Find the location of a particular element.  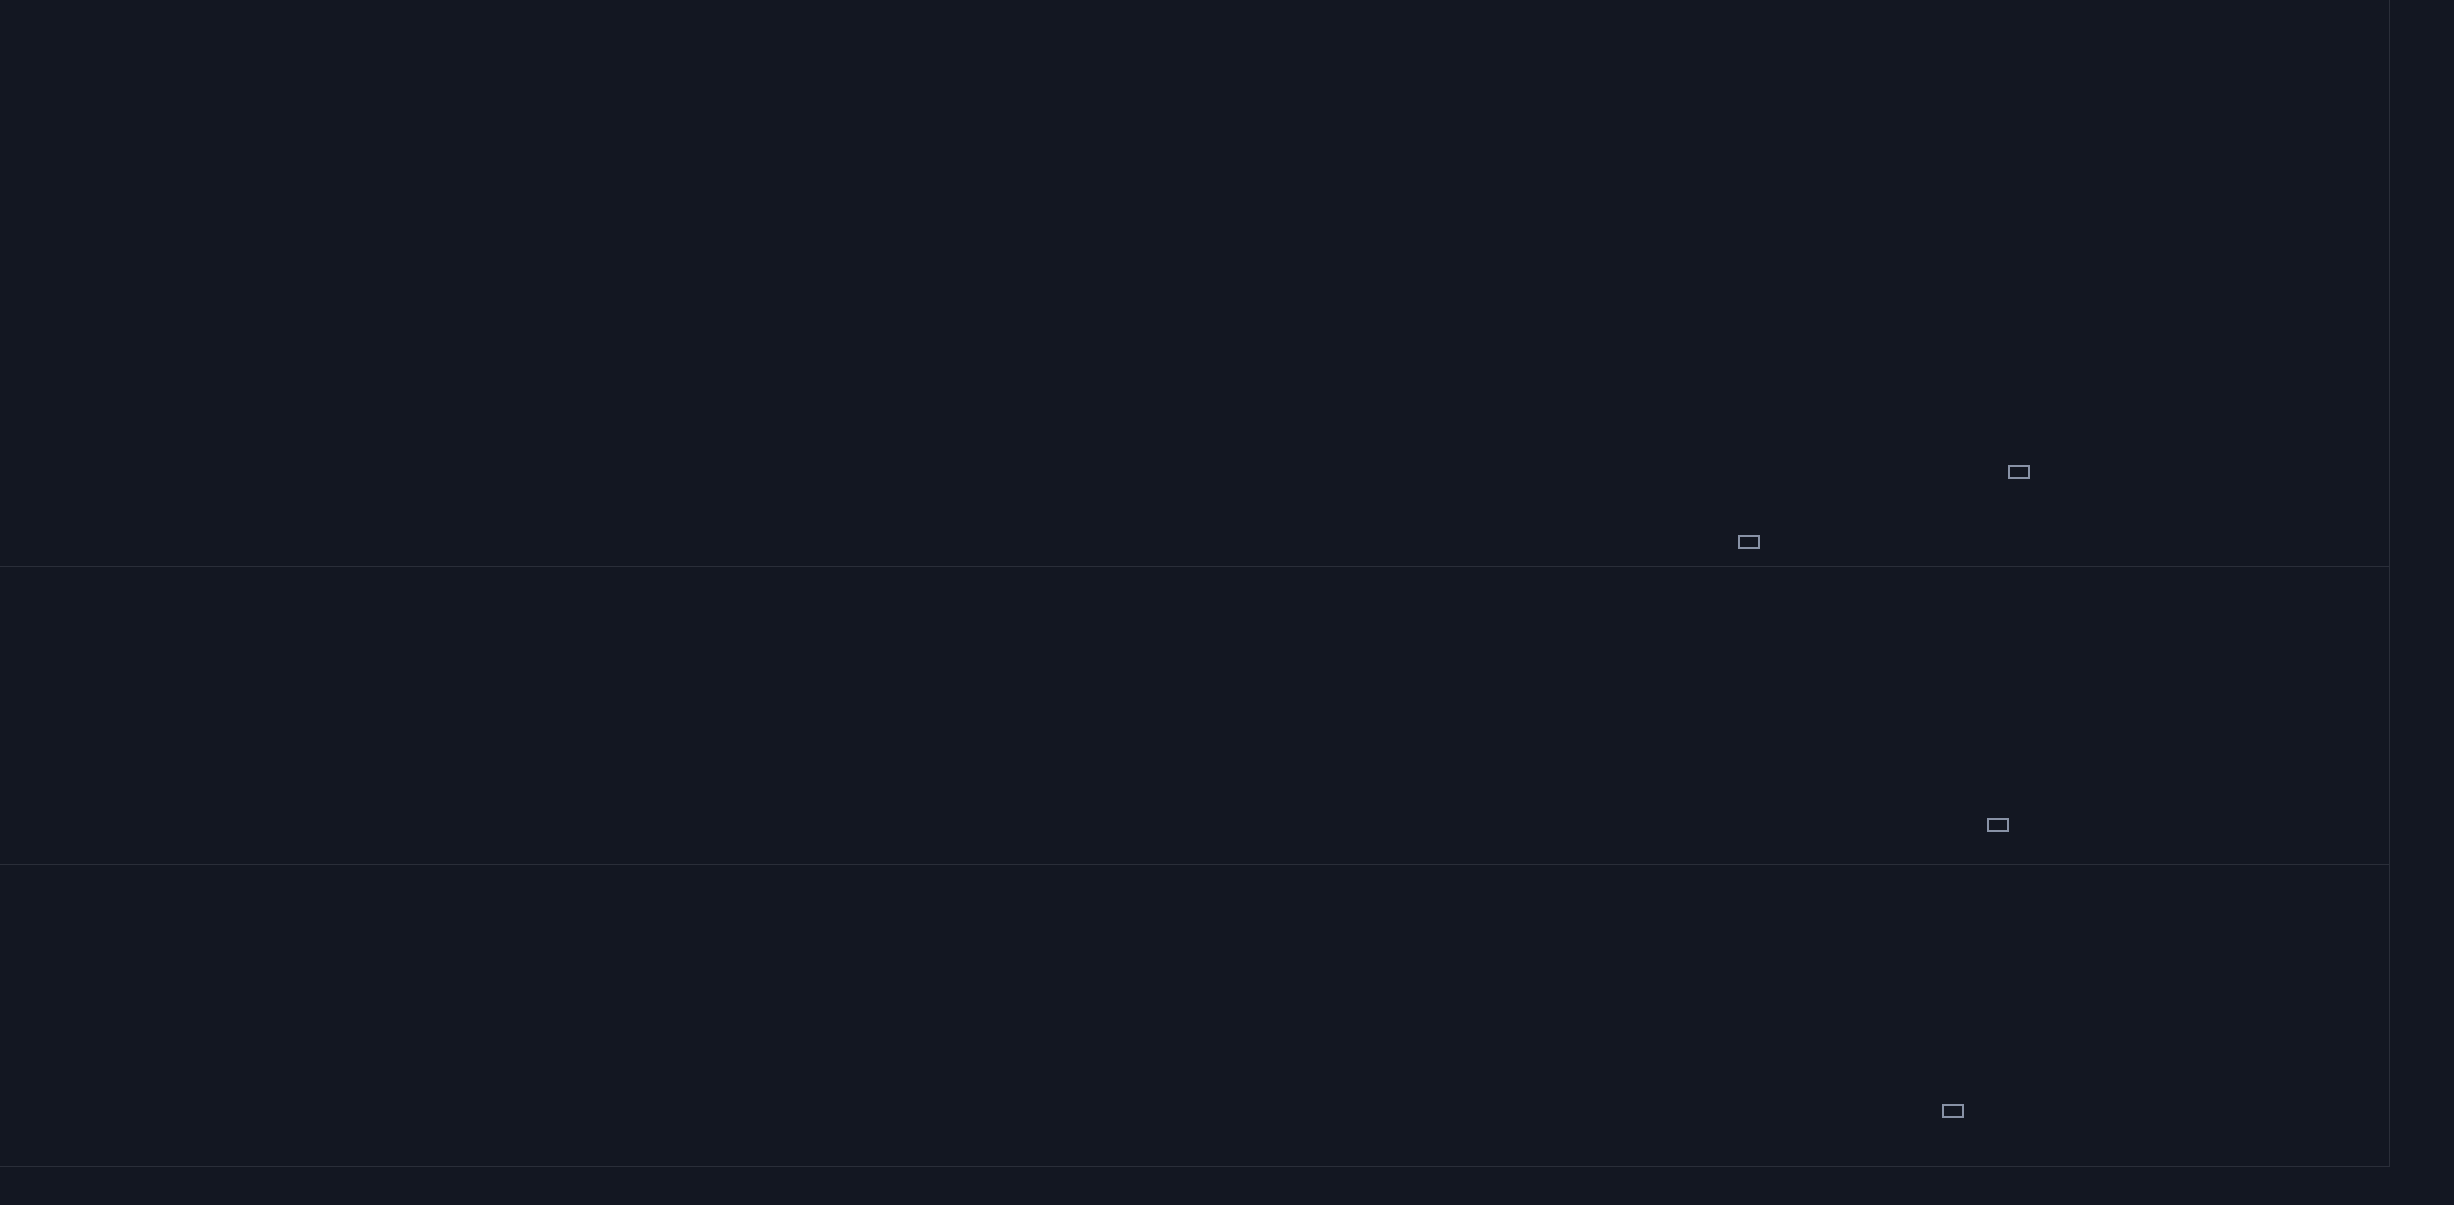

price-scale is located at coordinates (2421, 602).